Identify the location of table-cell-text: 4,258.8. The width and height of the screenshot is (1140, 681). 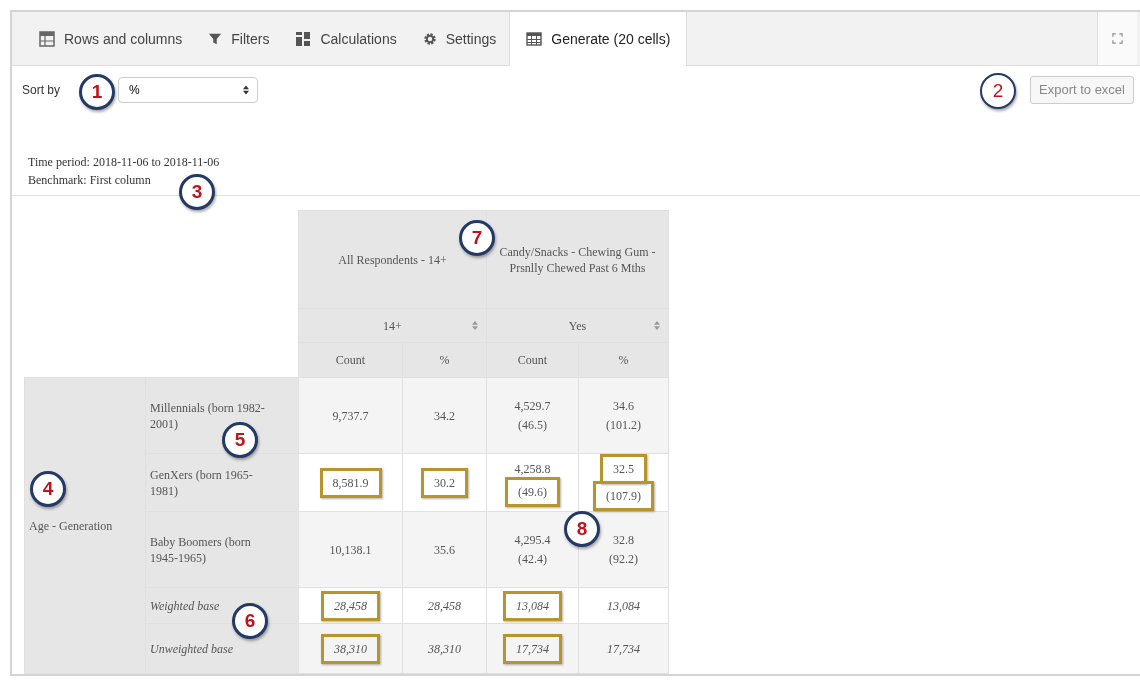
(532, 469).